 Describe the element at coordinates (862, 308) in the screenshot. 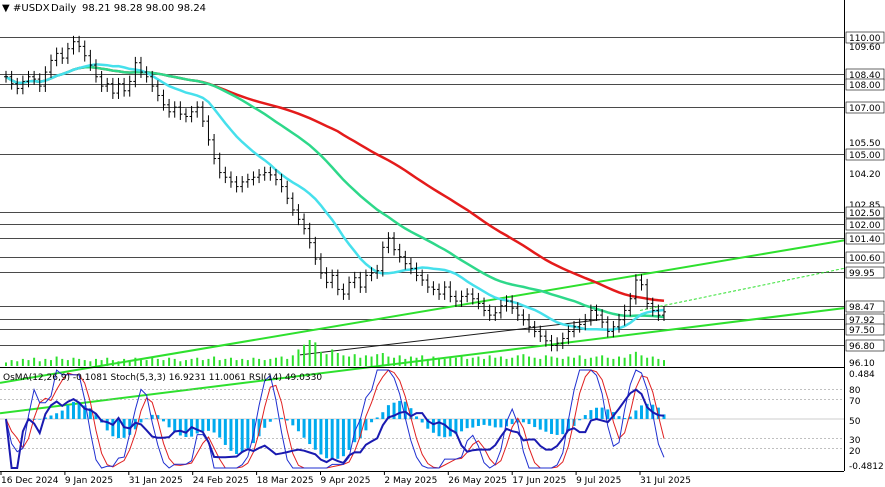

I see `price-tag-label: 98.47` at that location.